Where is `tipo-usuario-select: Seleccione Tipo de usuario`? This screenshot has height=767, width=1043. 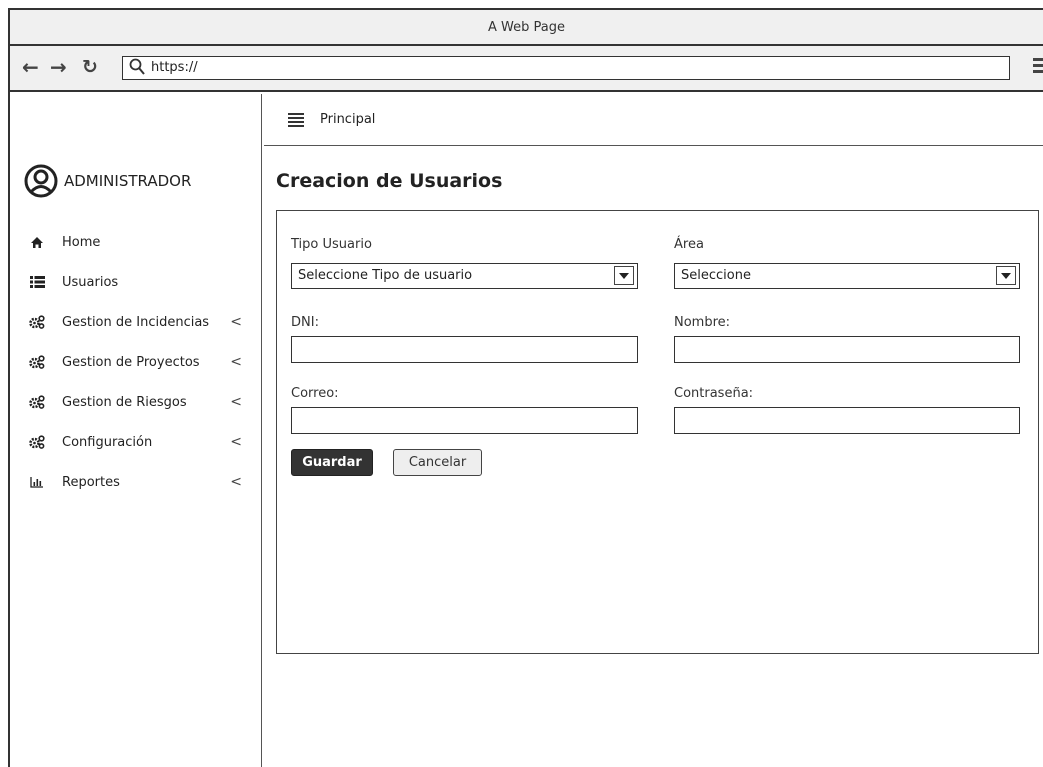 tipo-usuario-select: Seleccione Tipo de usuario is located at coordinates (464, 276).